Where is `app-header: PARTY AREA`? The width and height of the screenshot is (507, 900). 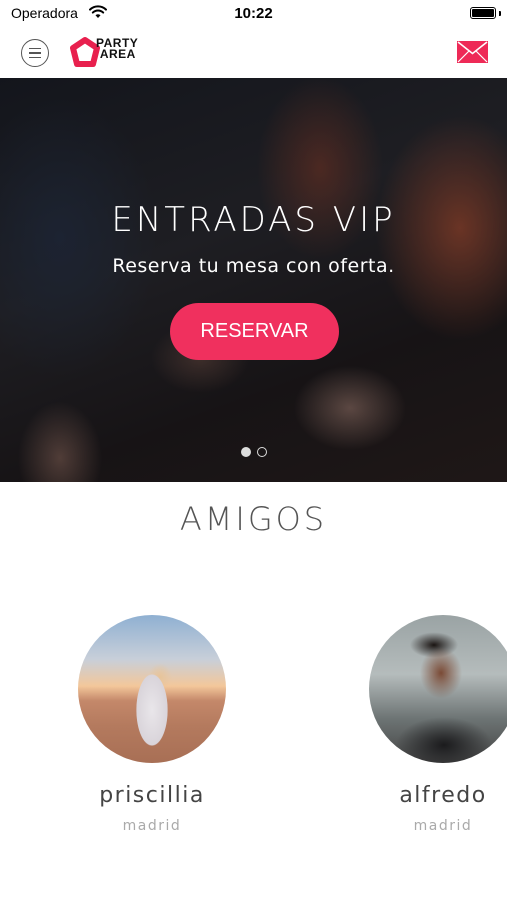 app-header: PARTY AREA is located at coordinates (253, 53).